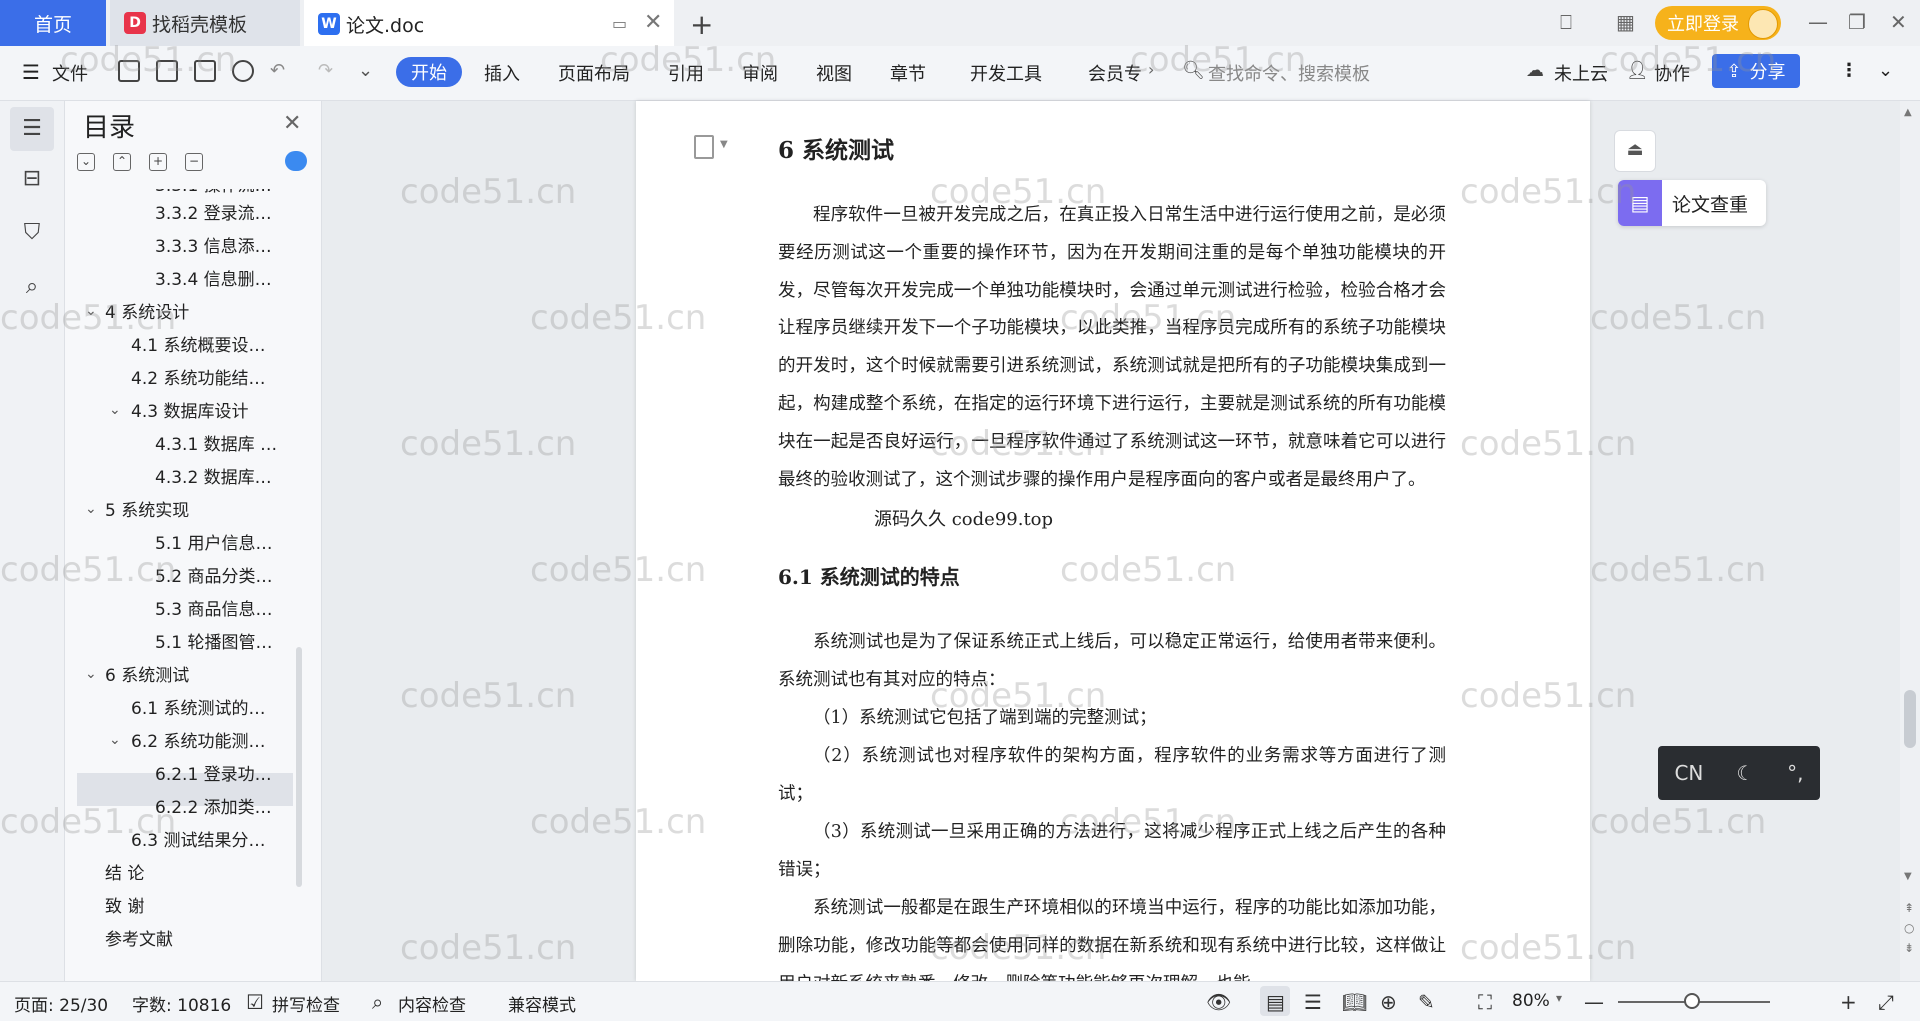 The height and width of the screenshot is (1021, 1920). I want to click on menu-start: 开始, so click(429, 72).